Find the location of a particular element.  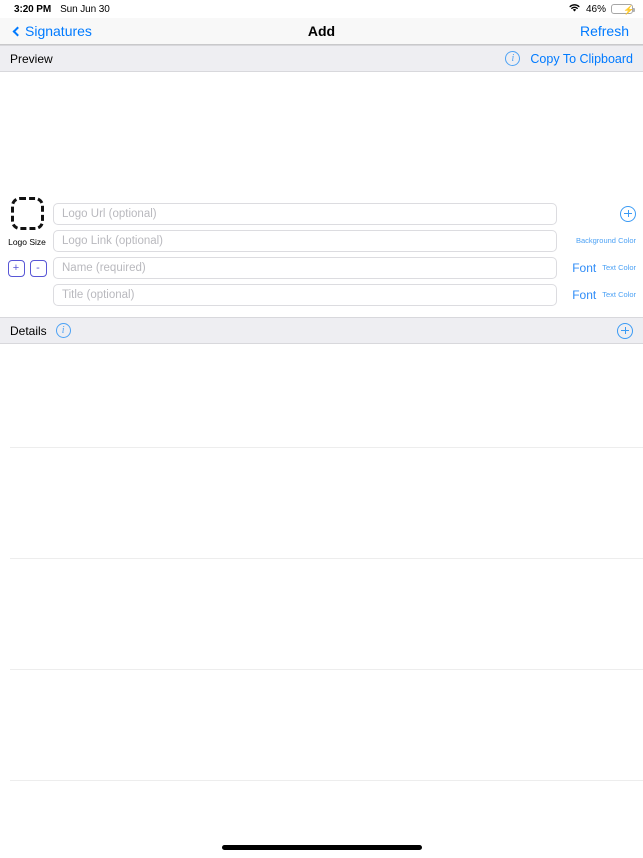

title-text-color-link: Text Color is located at coordinates (619, 294).